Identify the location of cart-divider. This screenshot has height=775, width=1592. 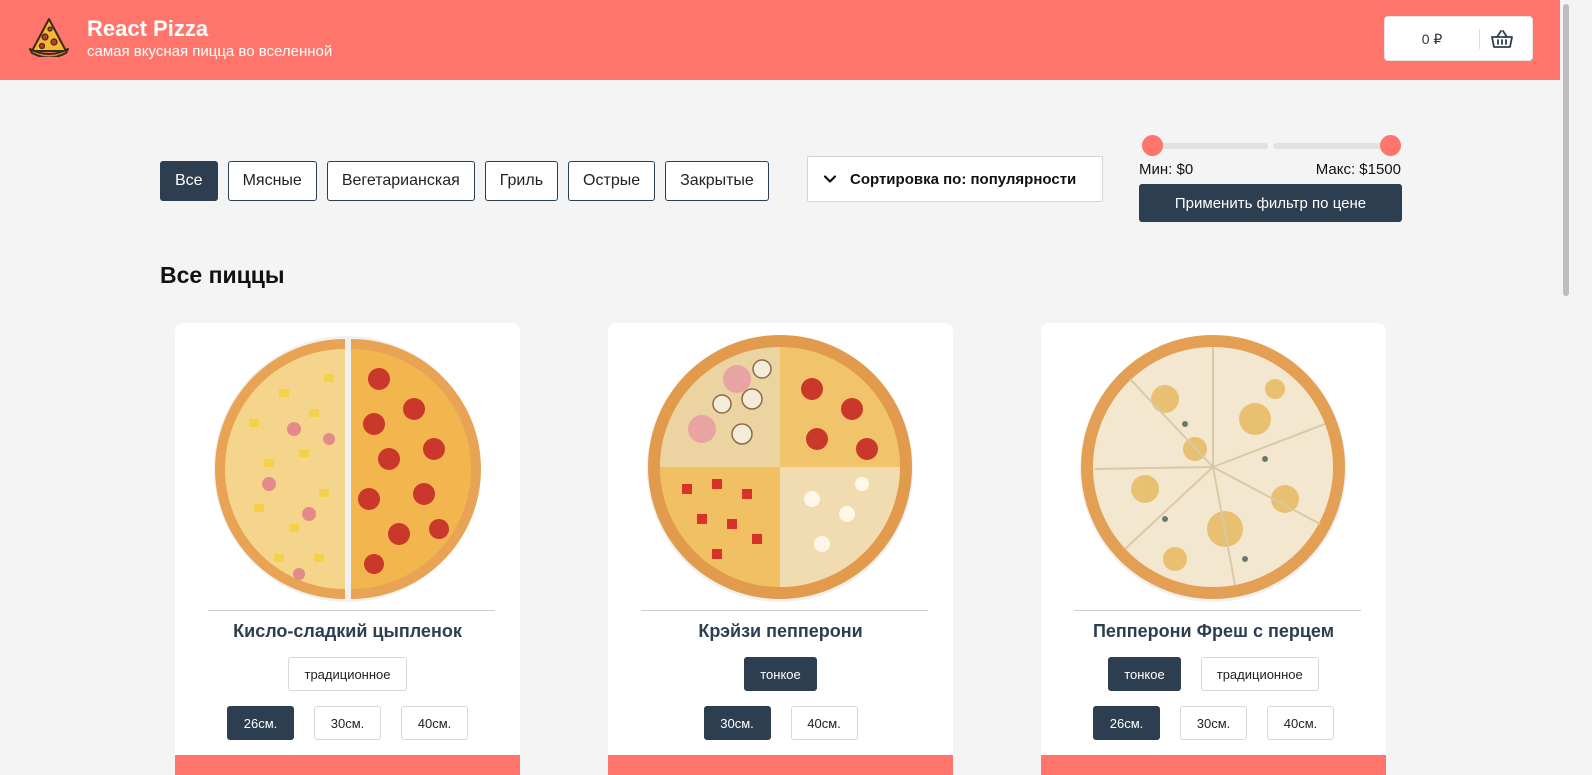
(1479, 39).